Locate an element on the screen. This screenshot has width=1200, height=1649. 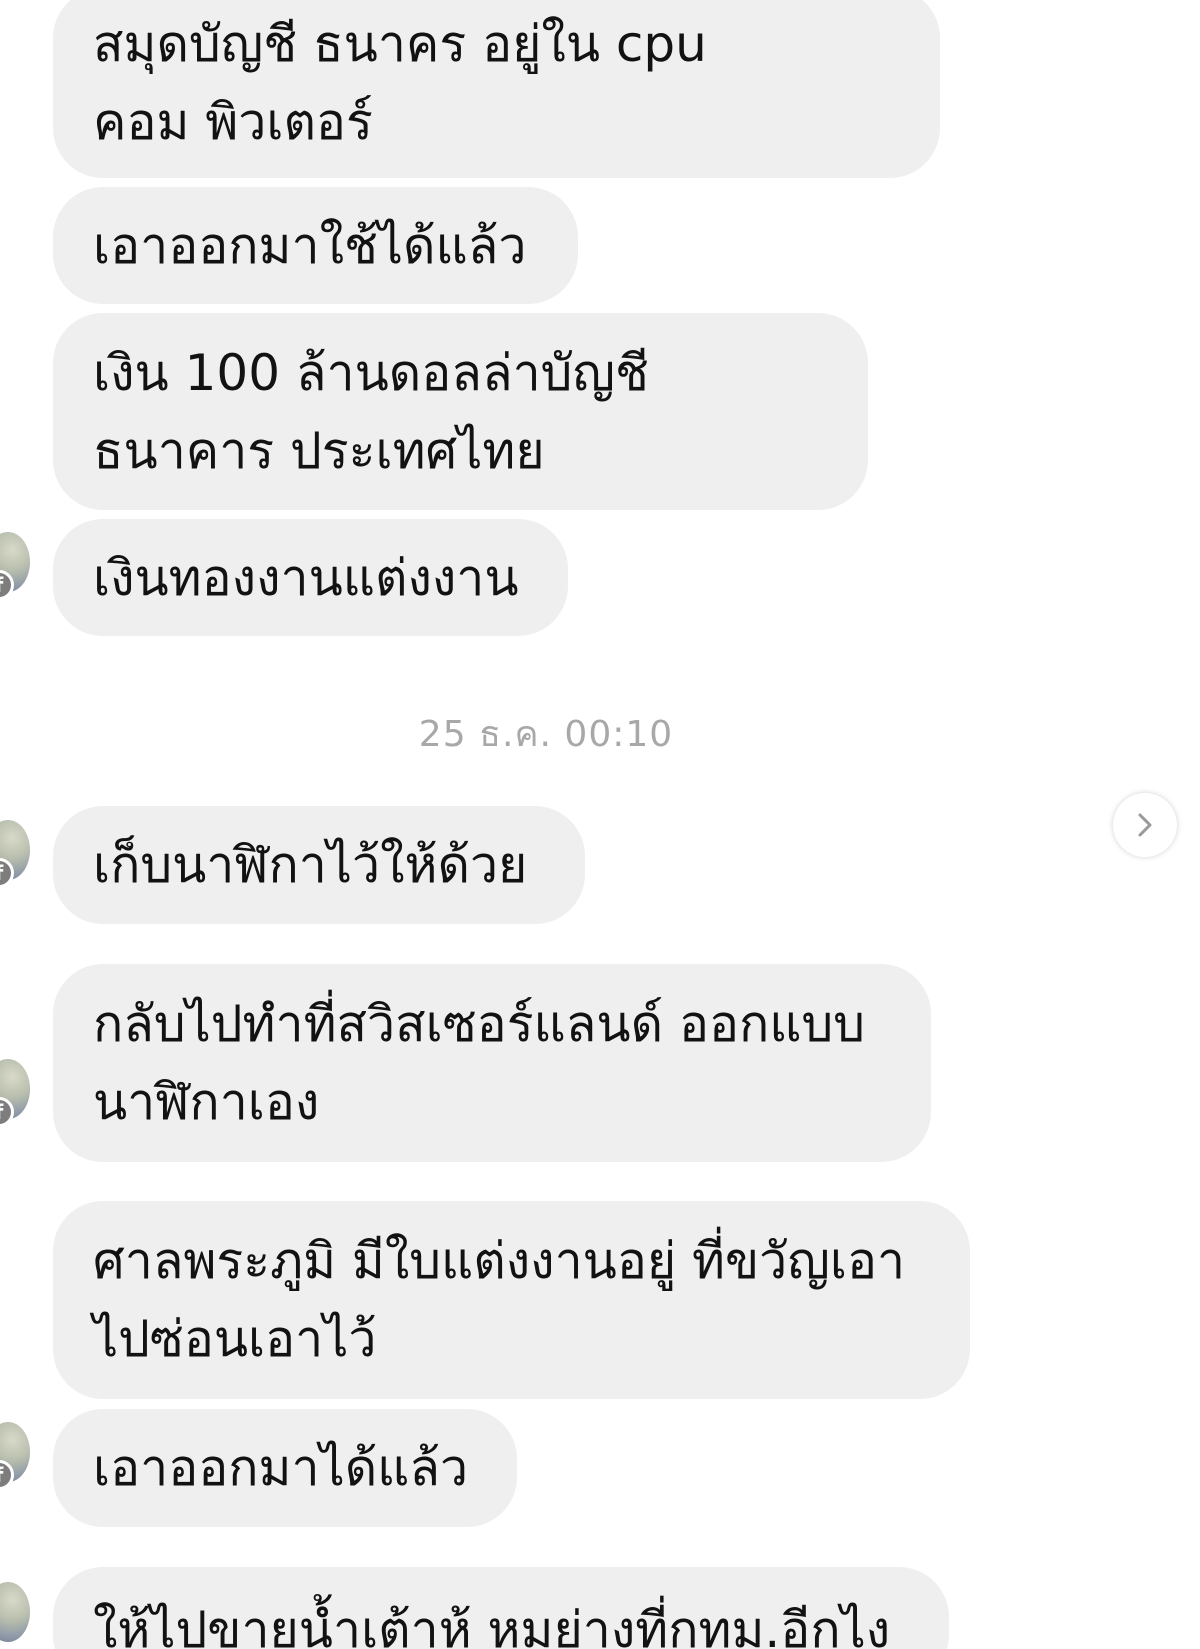
message-timestamp: 25 ธ.ค. 00:10 is located at coordinates (546, 734).